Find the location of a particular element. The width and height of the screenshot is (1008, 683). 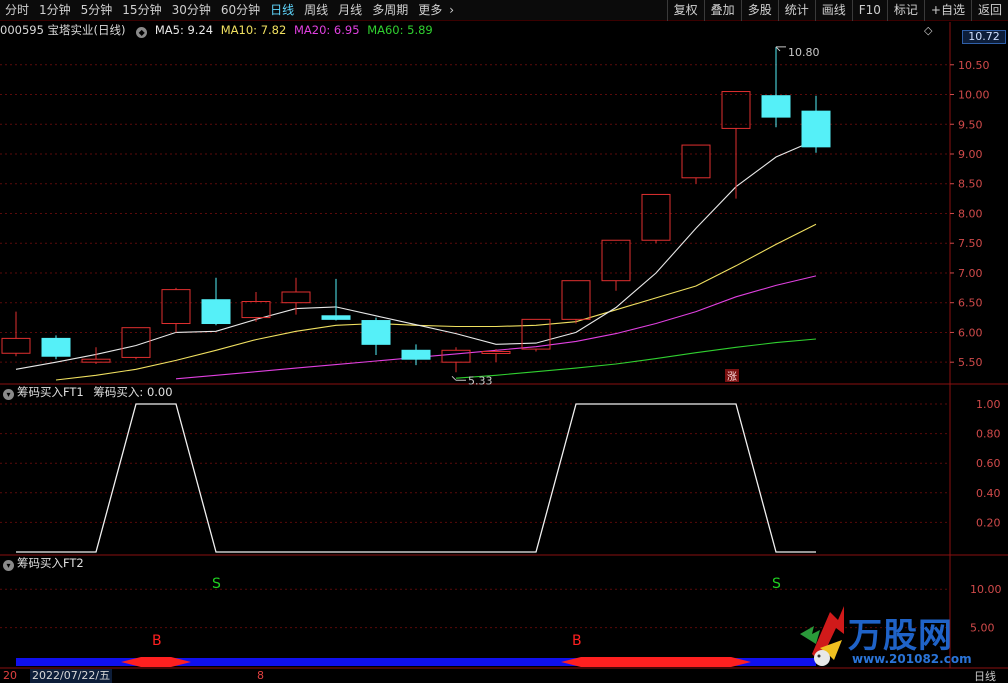

ft1-y-tick-label: 1.00 is located at coordinates (988, 404).